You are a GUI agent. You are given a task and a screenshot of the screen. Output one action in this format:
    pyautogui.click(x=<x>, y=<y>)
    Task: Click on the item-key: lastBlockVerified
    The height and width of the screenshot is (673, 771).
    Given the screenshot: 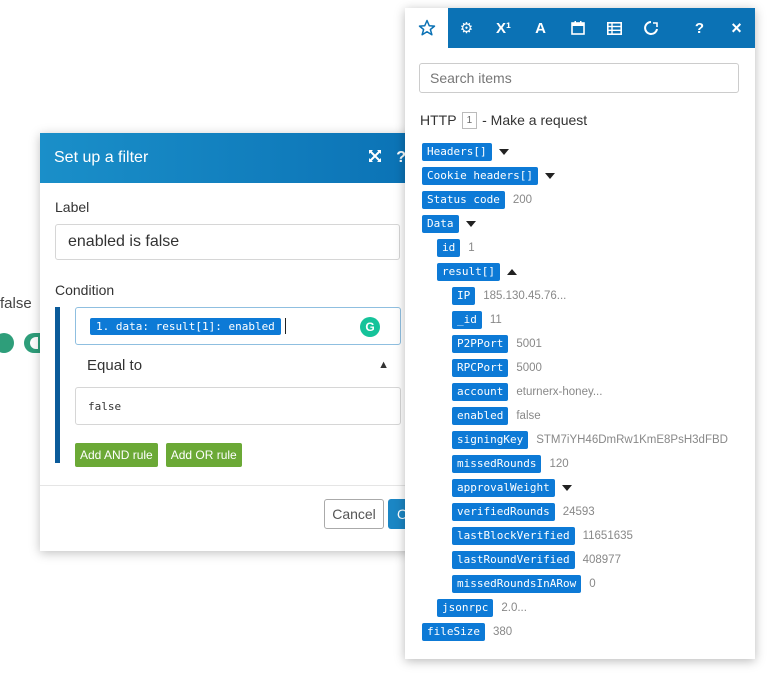 What is the action you would take?
    pyautogui.click(x=513, y=536)
    